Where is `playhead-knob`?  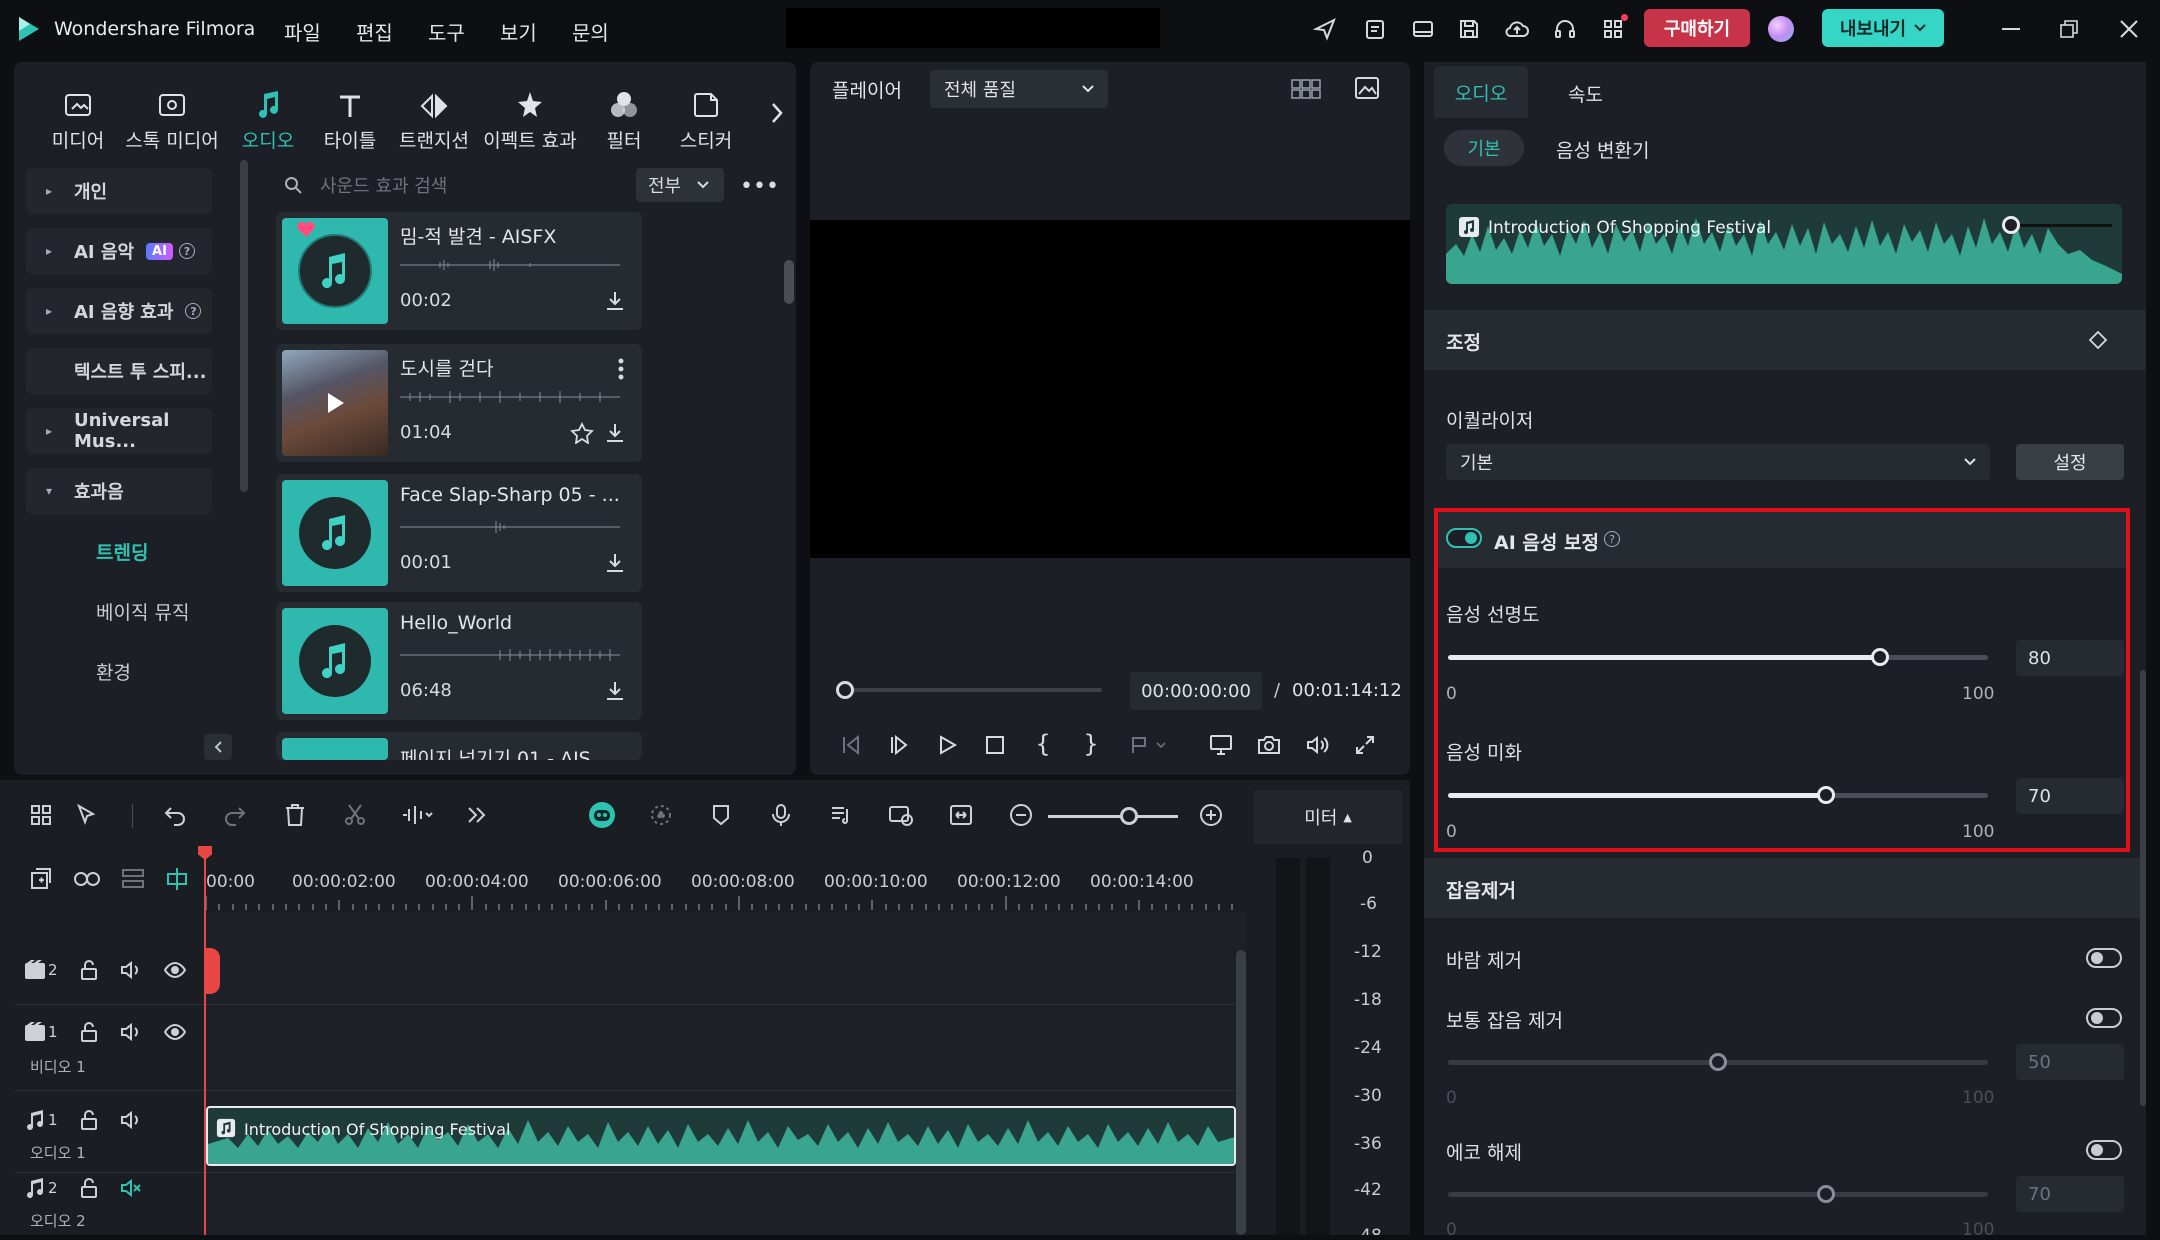
playhead-knob is located at coordinates (845, 690).